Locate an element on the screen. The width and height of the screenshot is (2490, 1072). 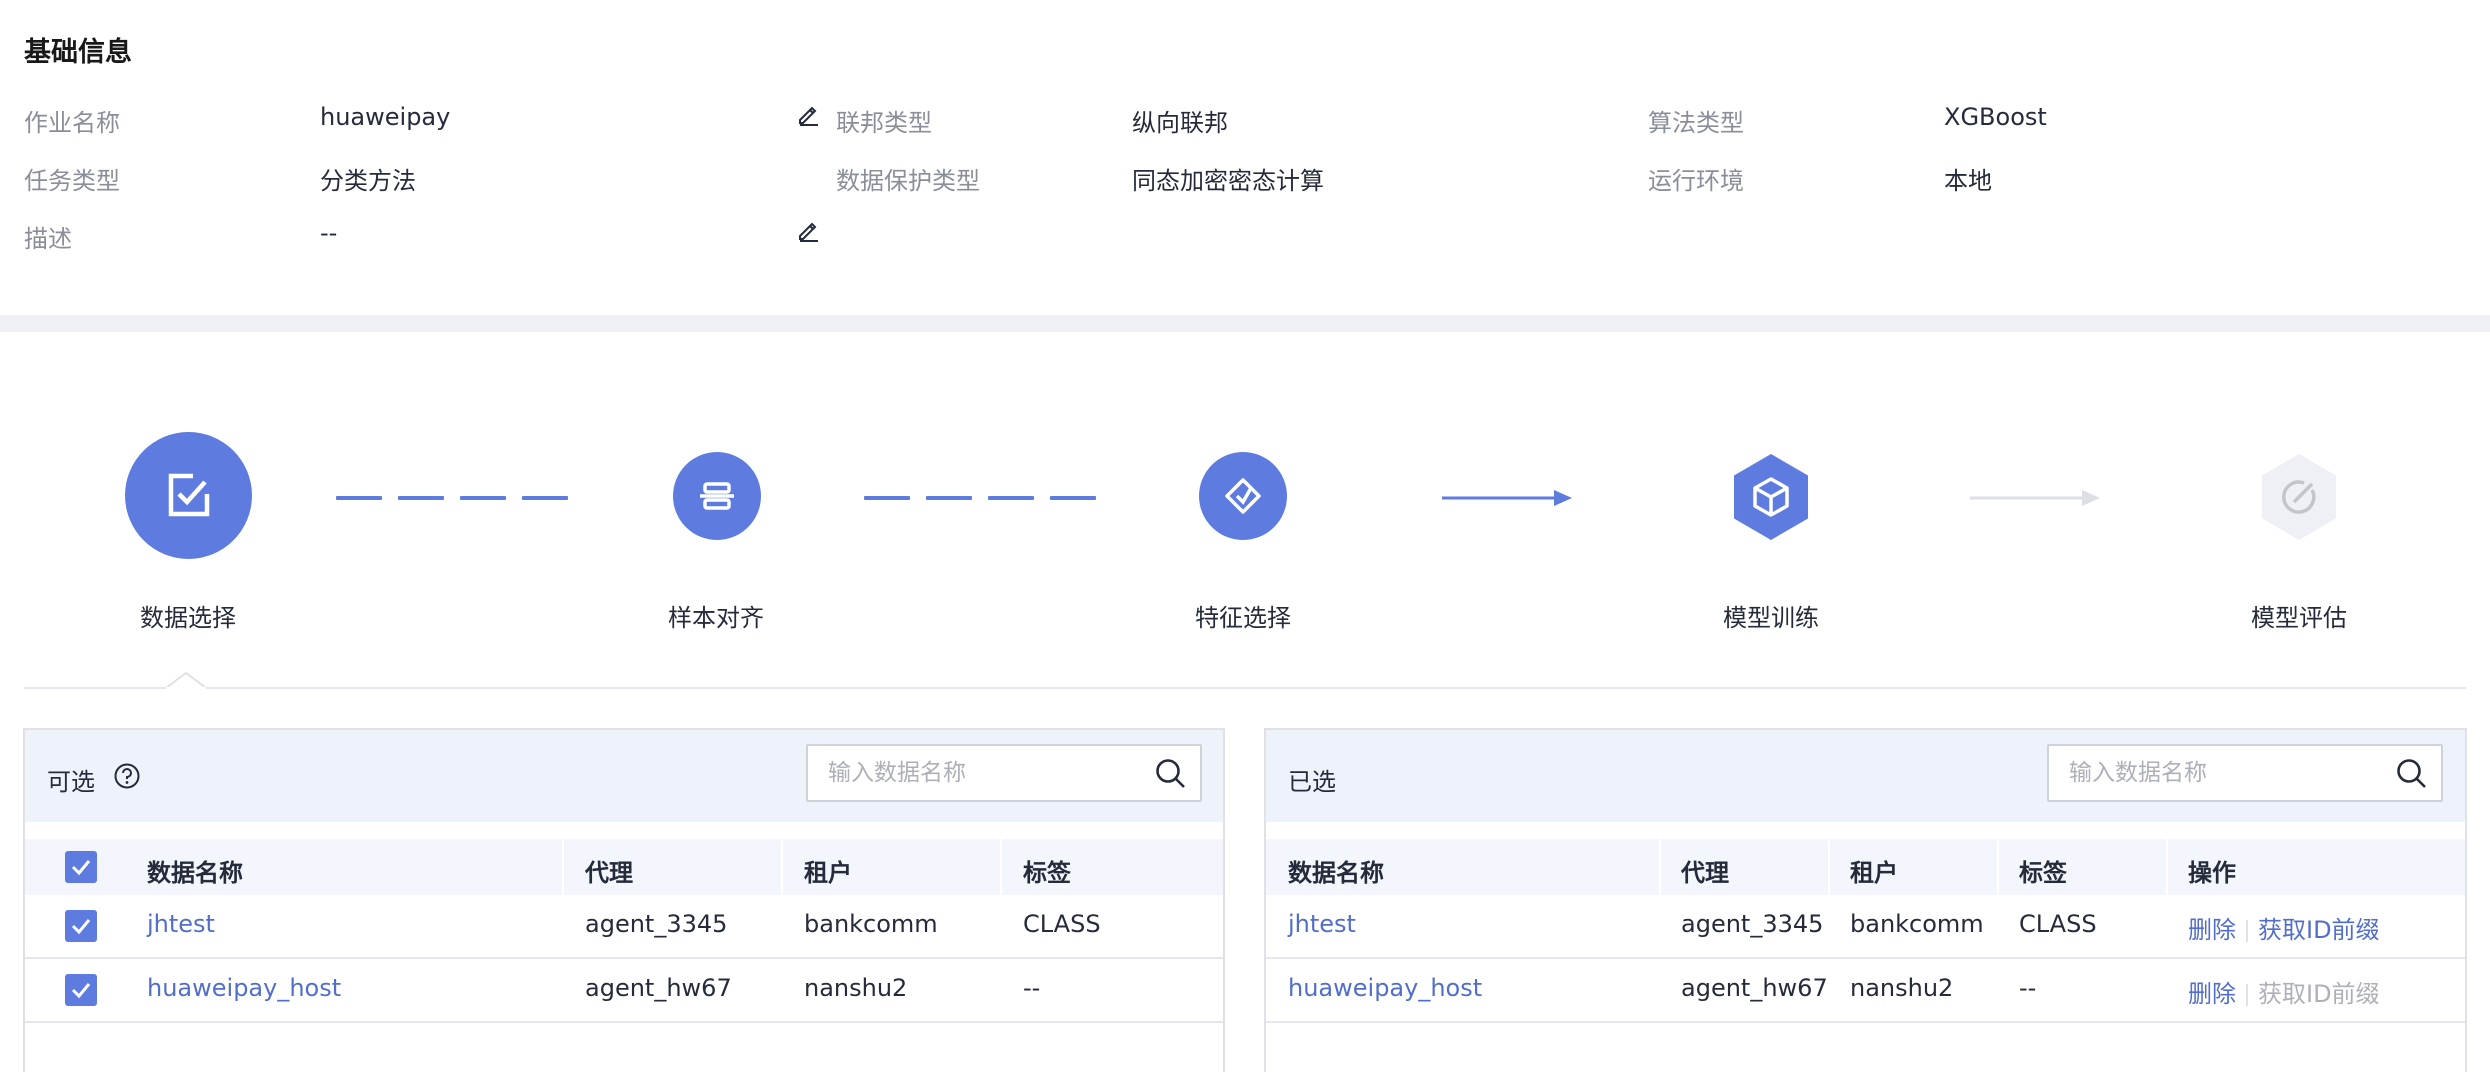
data-protection-value: 同态加密密态计算 is located at coordinates (1228, 181).